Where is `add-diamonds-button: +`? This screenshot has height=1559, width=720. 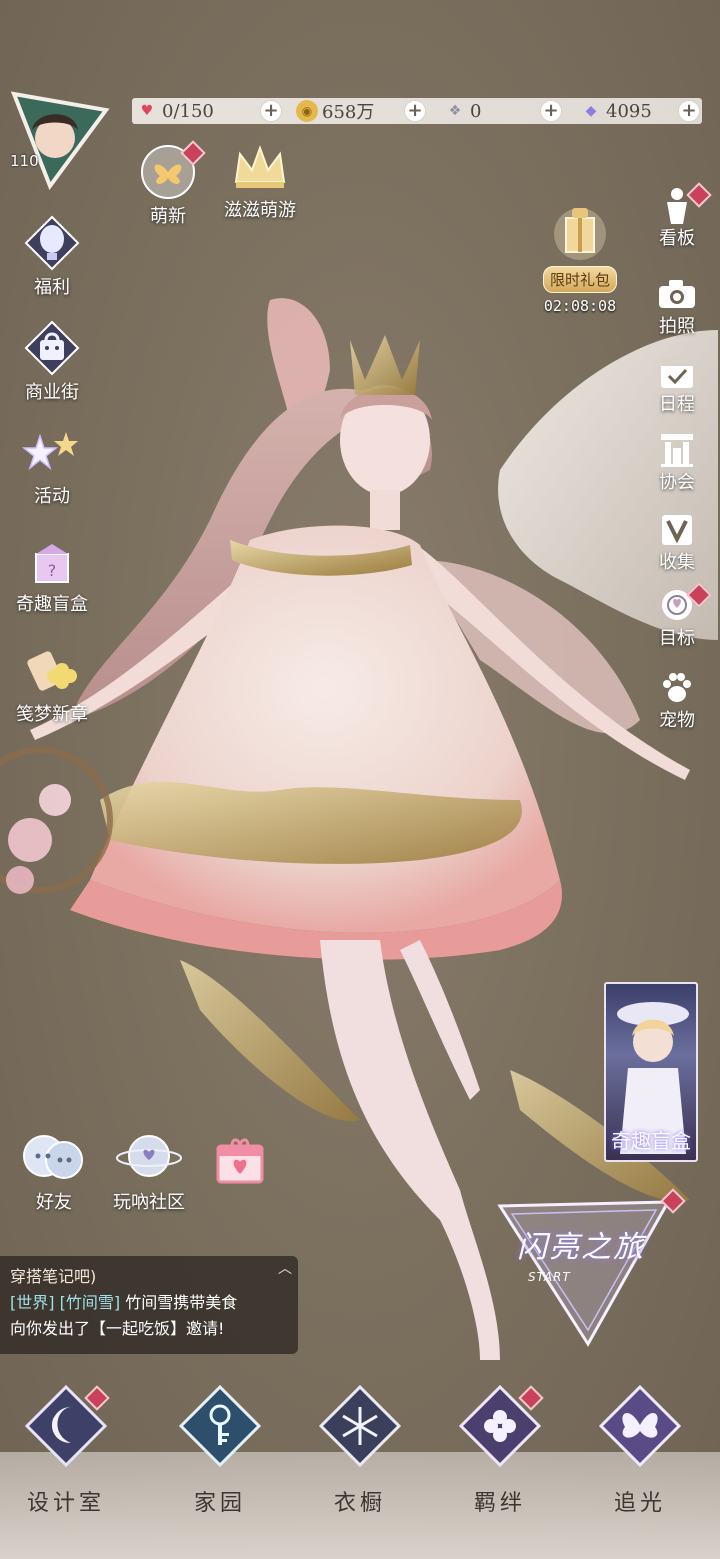
add-diamonds-button: + is located at coordinates (689, 111).